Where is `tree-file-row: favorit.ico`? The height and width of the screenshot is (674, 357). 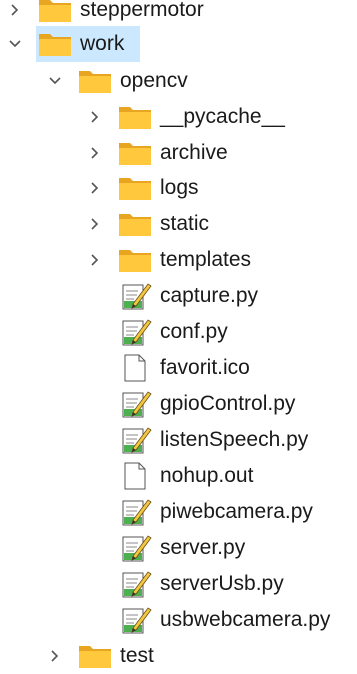 tree-file-row: favorit.ico is located at coordinates (178, 368).